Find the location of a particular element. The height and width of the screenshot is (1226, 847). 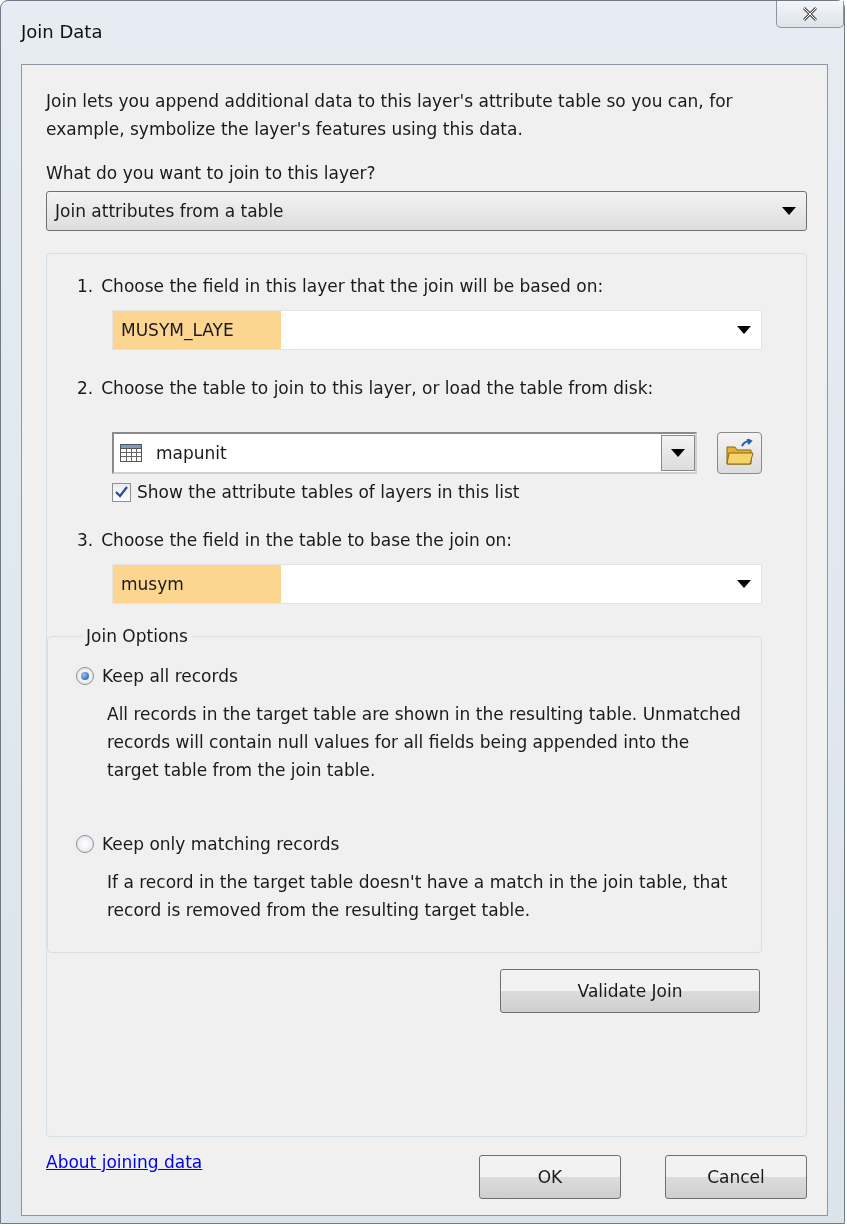

window-title: Join Data is located at coordinates (62, 31).